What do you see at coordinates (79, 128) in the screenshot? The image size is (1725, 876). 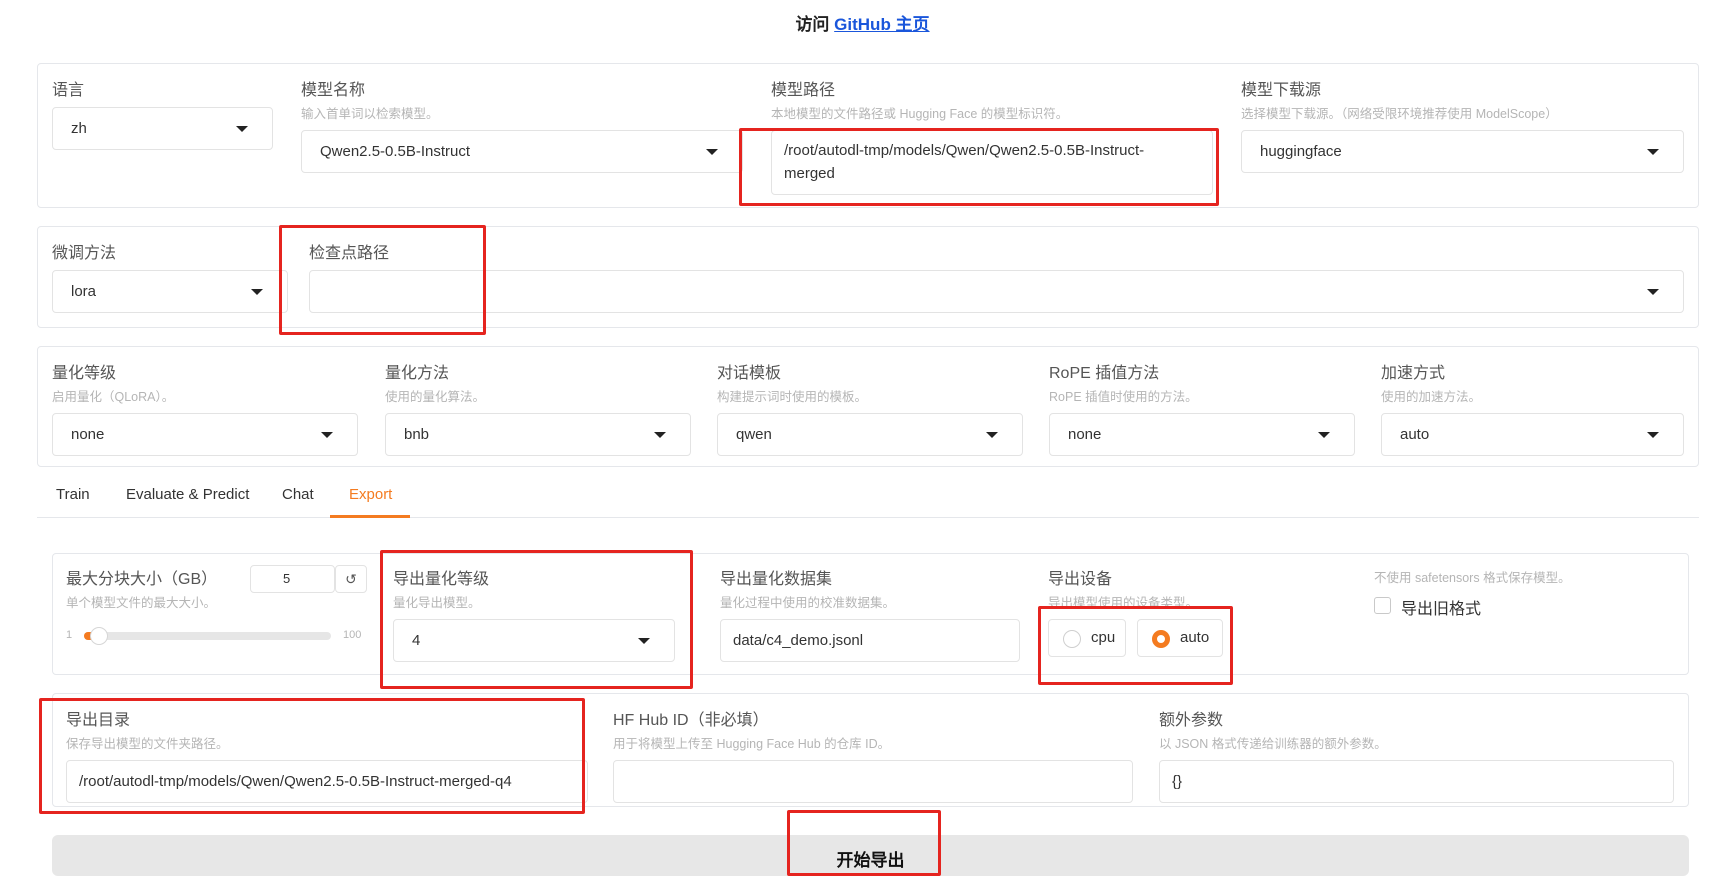 I see `language-value: zh` at bounding box center [79, 128].